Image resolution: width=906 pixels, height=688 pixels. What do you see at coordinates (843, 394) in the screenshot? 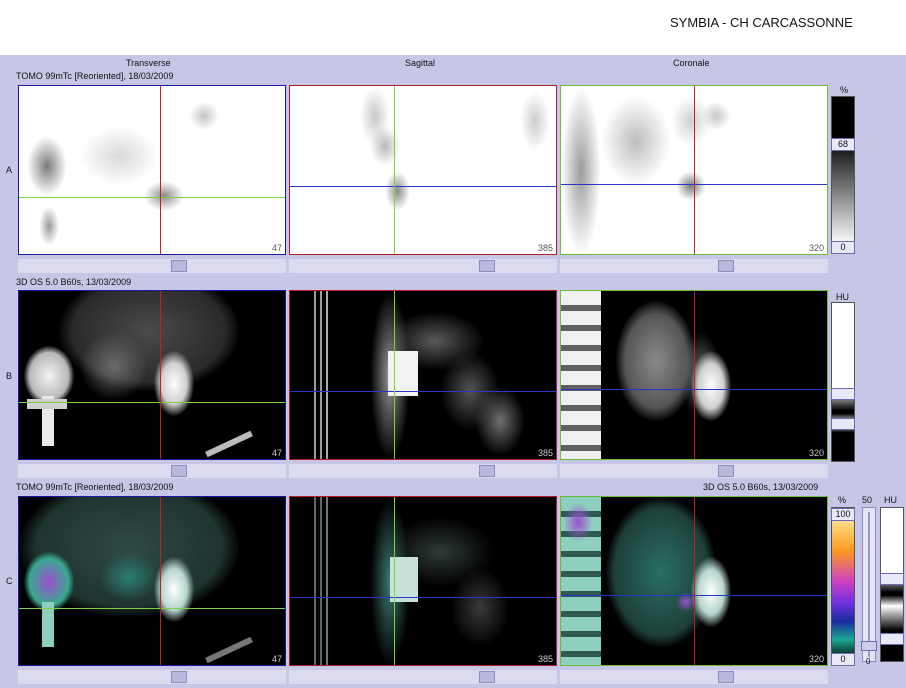
I see `window-top-handle-b` at bounding box center [843, 394].